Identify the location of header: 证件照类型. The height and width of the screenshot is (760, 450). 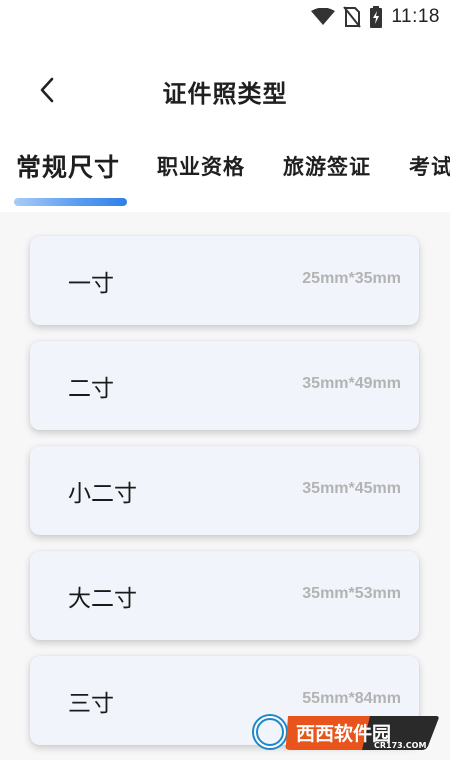
(225, 92).